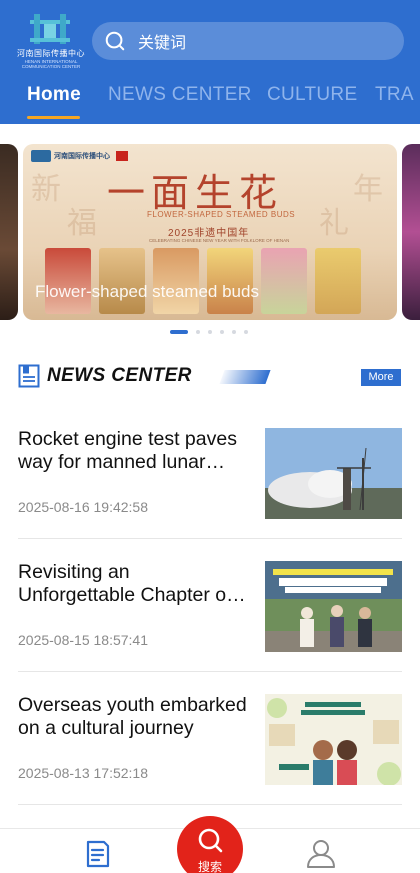 This screenshot has height=873, width=420. Describe the element at coordinates (29, 376) in the screenshot. I see `newspaper-icon` at that location.